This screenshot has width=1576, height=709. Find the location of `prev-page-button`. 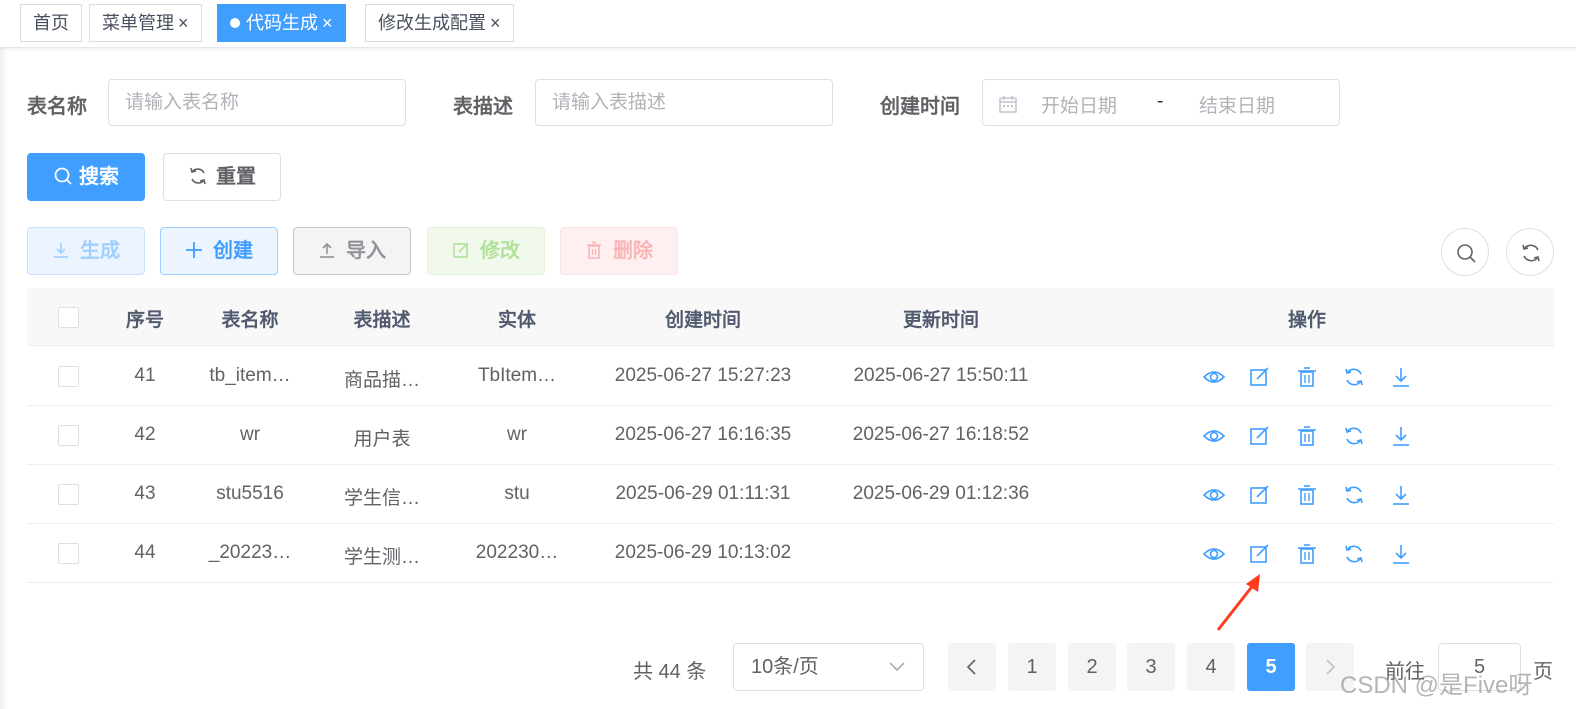

prev-page-button is located at coordinates (972, 667).